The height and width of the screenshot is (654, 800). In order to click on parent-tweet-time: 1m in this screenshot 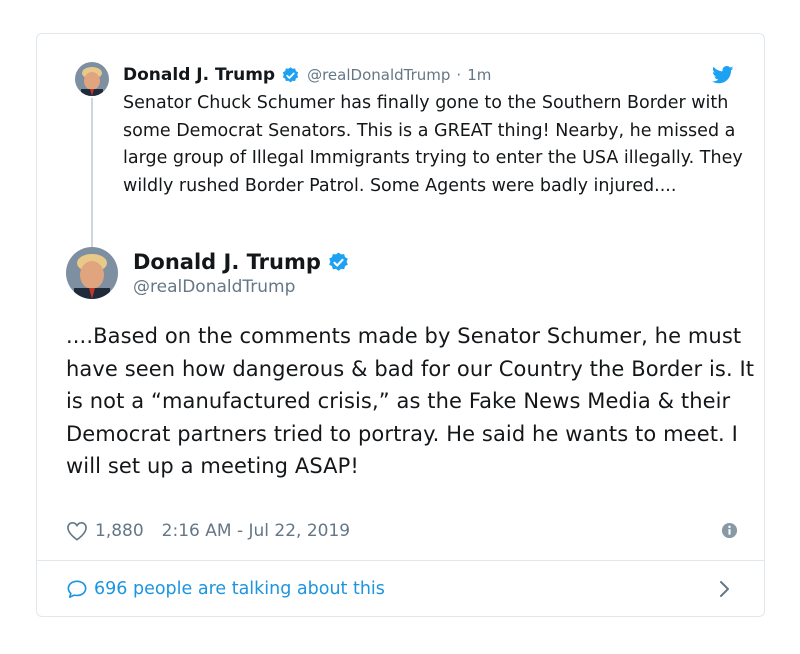, I will do `click(479, 75)`.